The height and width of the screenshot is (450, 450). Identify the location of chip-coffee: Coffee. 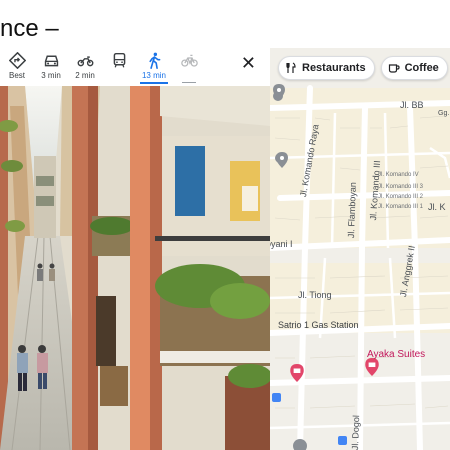
(414, 68).